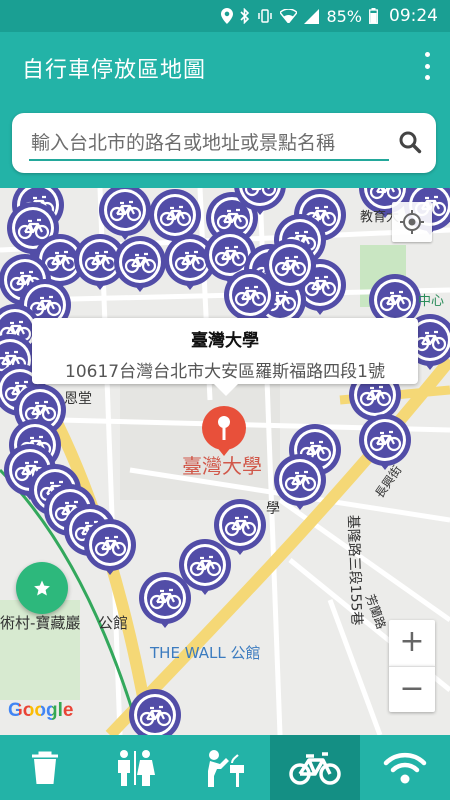 The image size is (450, 800). I want to click on place-label: 學, so click(273, 509).